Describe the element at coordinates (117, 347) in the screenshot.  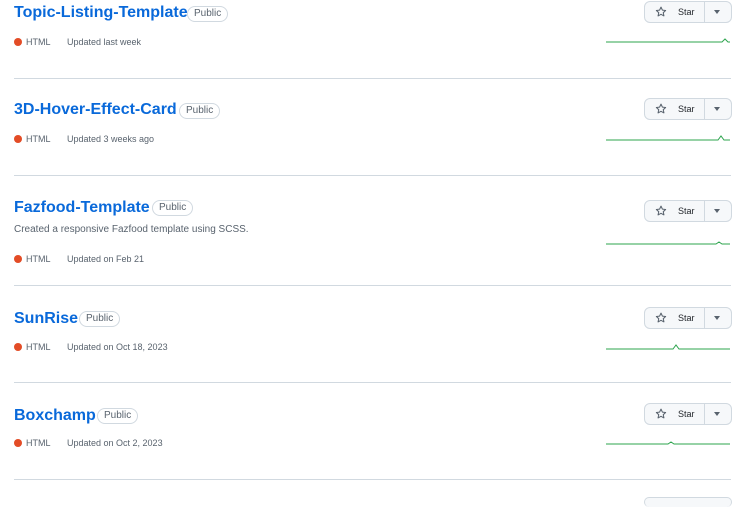
I see `updated-label: Updated on Oct 18, 2023` at that location.